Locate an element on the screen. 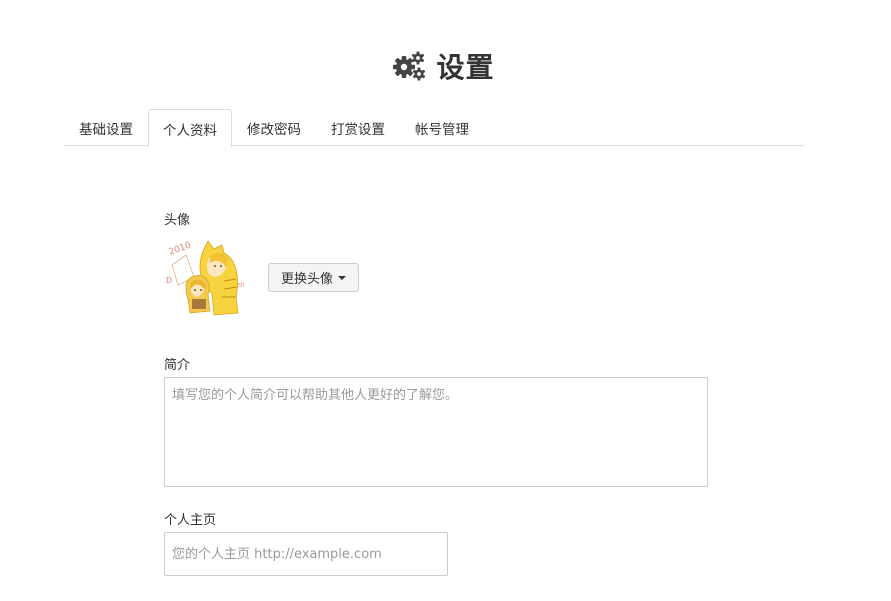 The width and height of the screenshot is (891, 601). avatar-label: 头像 is located at coordinates (177, 220).